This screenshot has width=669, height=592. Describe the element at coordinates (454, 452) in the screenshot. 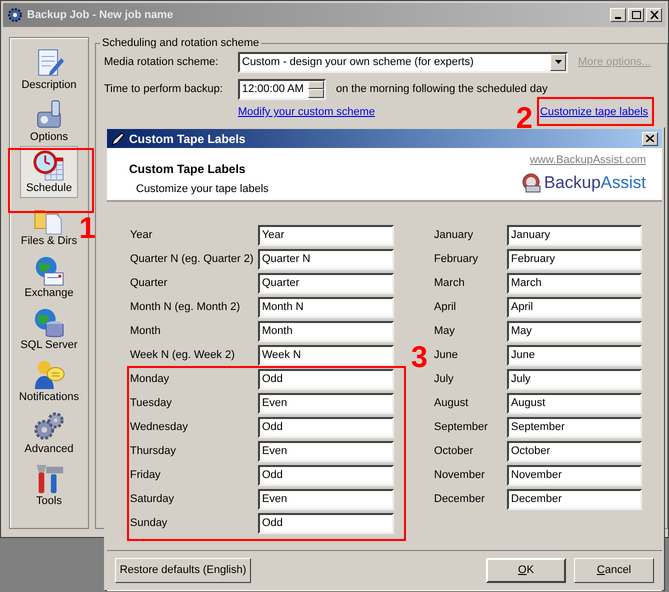

I see `field-label: October` at that location.